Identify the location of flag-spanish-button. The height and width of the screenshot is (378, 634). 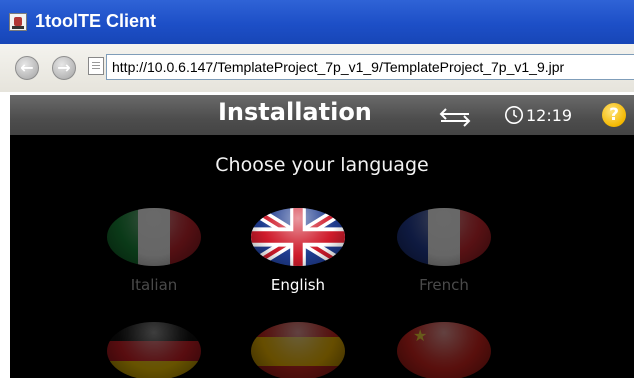
(298, 350).